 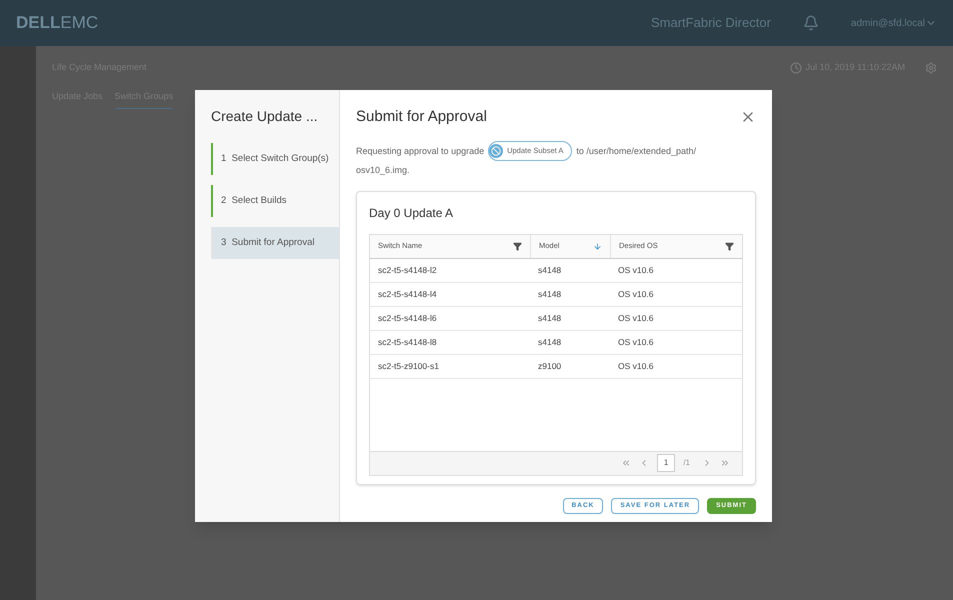 I want to click on bell-icon, so click(x=810, y=23).